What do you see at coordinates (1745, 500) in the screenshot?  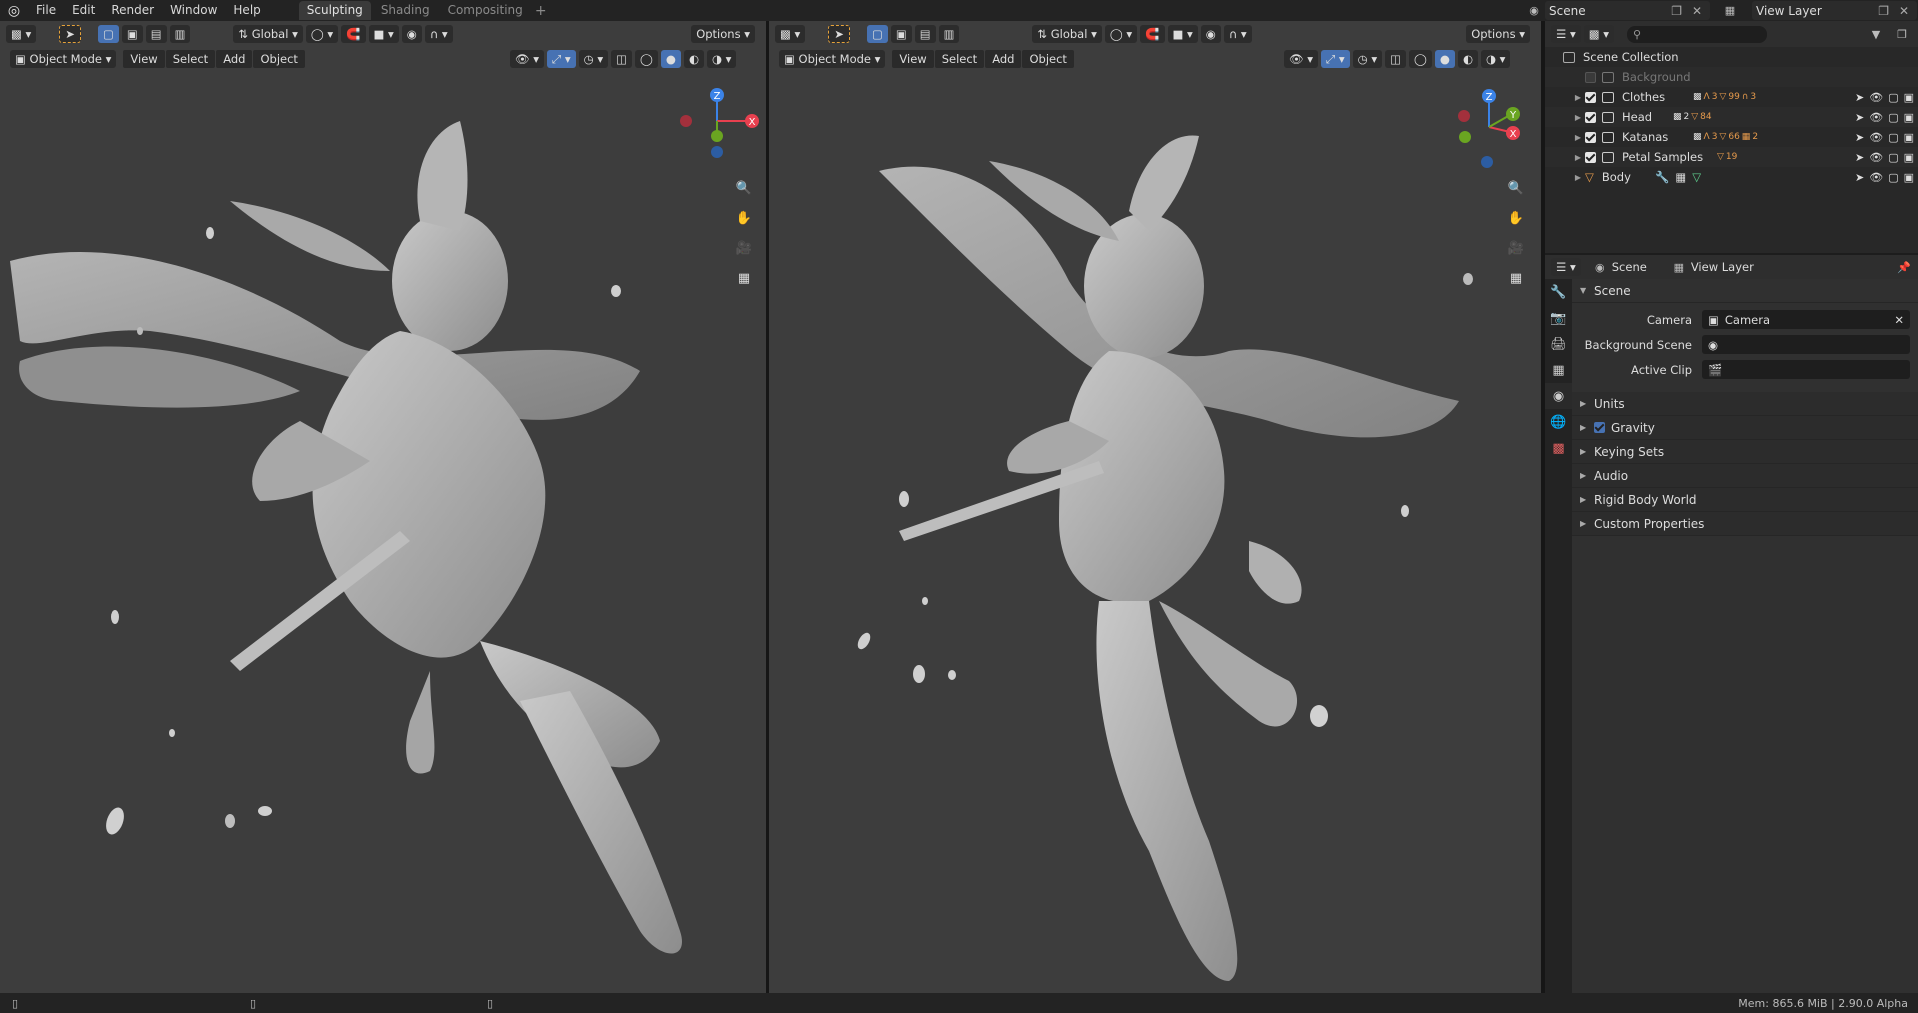 I see `panel-rigid-body-world: ▶ Rigid Body World` at bounding box center [1745, 500].